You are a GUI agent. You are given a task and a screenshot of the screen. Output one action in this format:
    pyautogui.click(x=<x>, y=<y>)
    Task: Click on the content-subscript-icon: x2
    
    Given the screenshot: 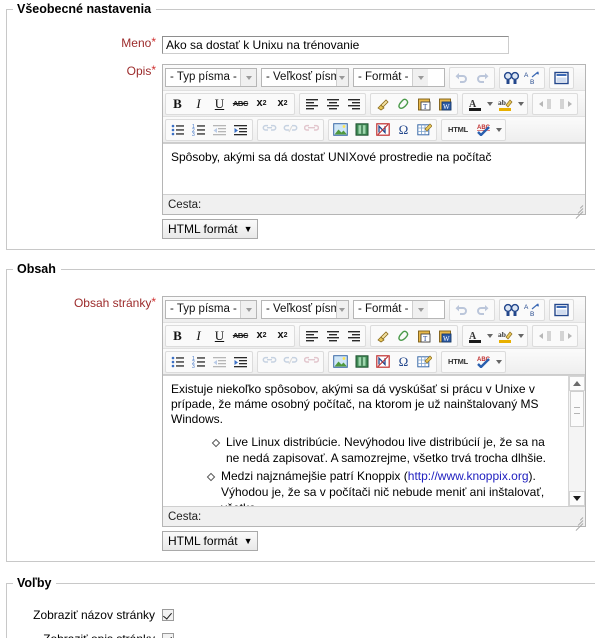 What is the action you would take?
    pyautogui.click(x=261, y=336)
    